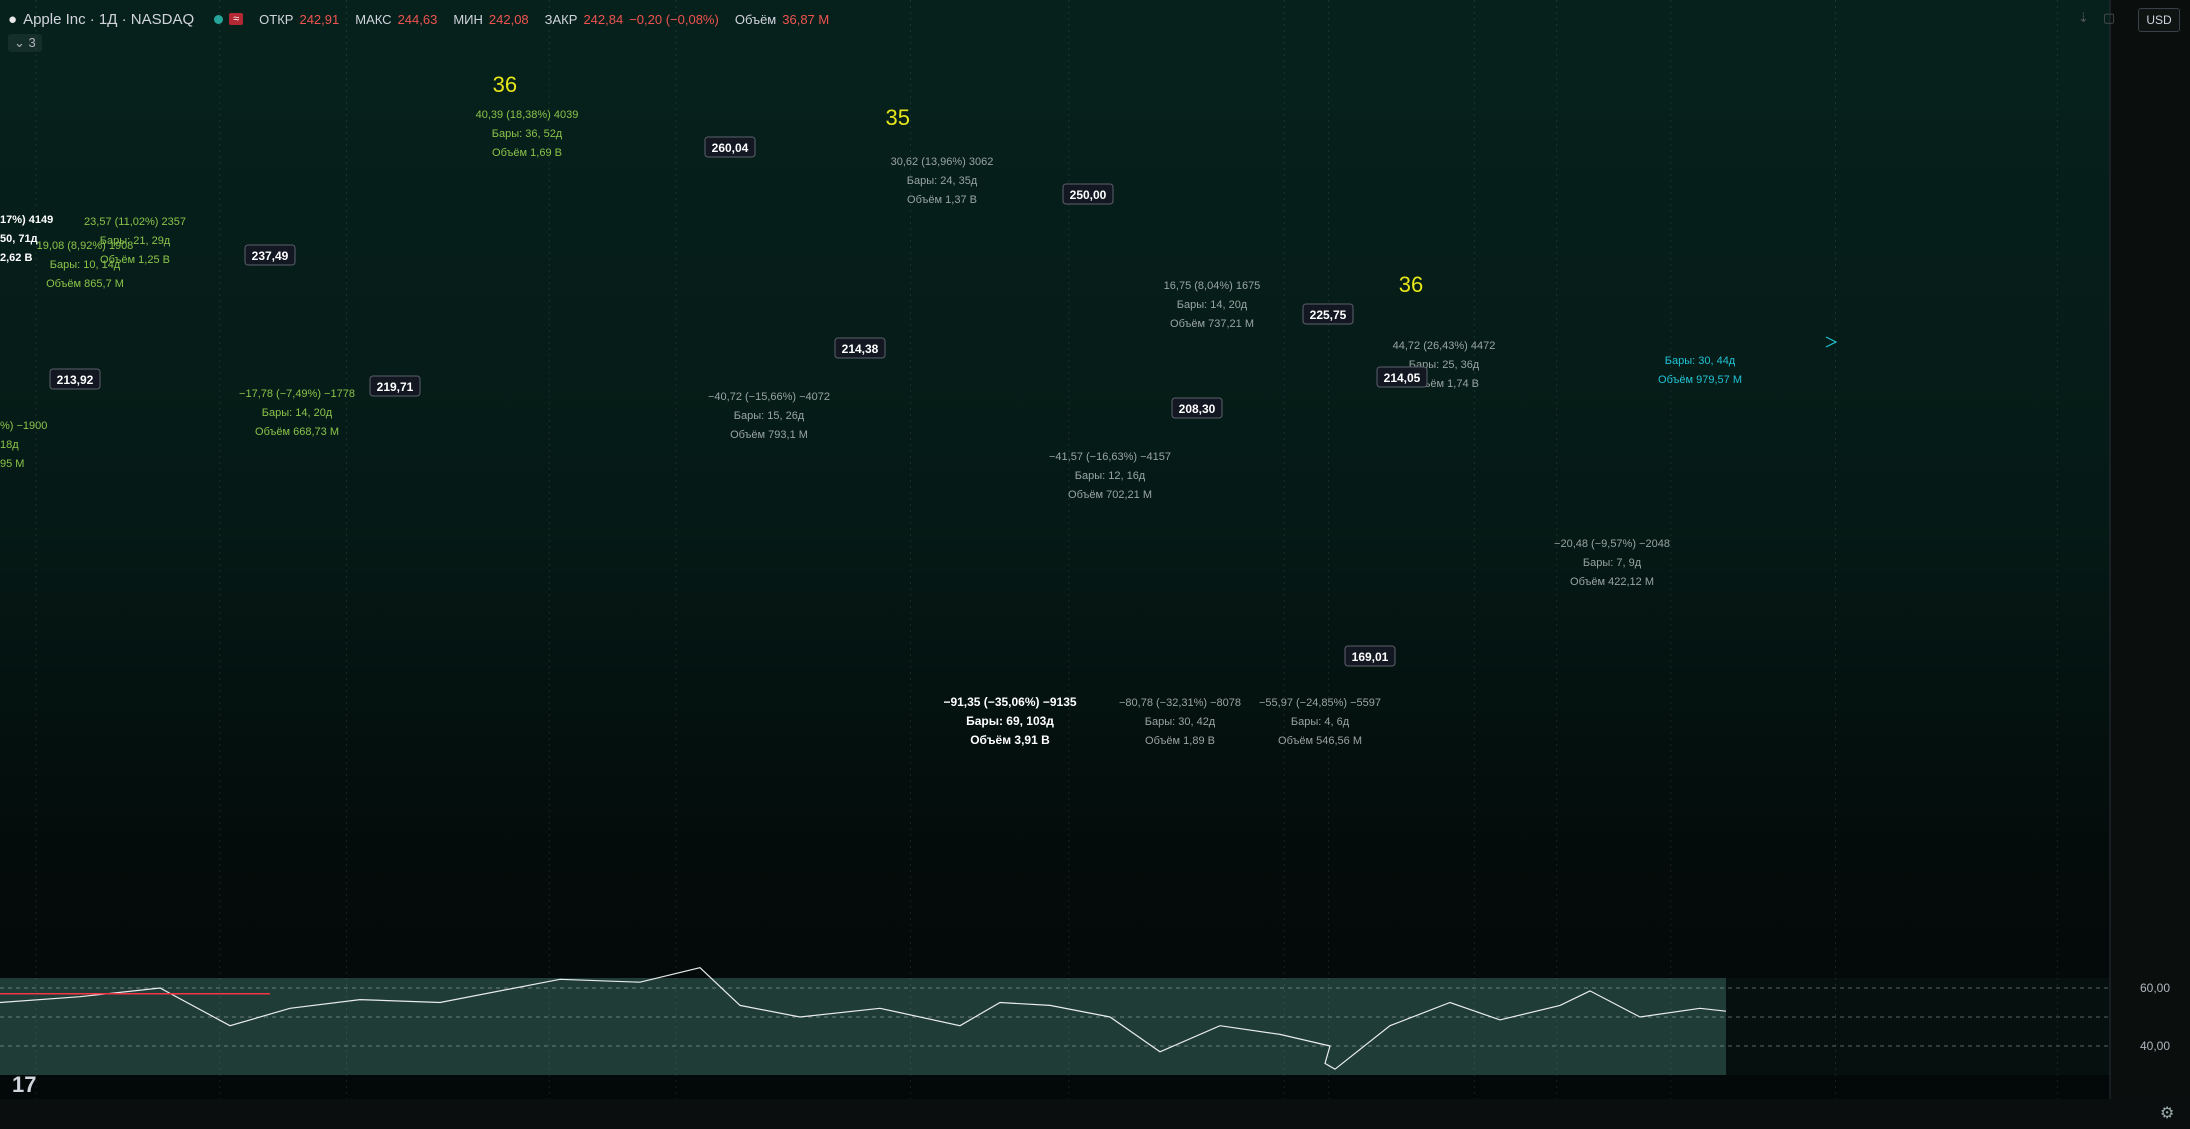 This screenshot has width=2190, height=1129. What do you see at coordinates (1180, 703) in the screenshot?
I see `measure-text: −80,78 (−32,31%) −8078` at bounding box center [1180, 703].